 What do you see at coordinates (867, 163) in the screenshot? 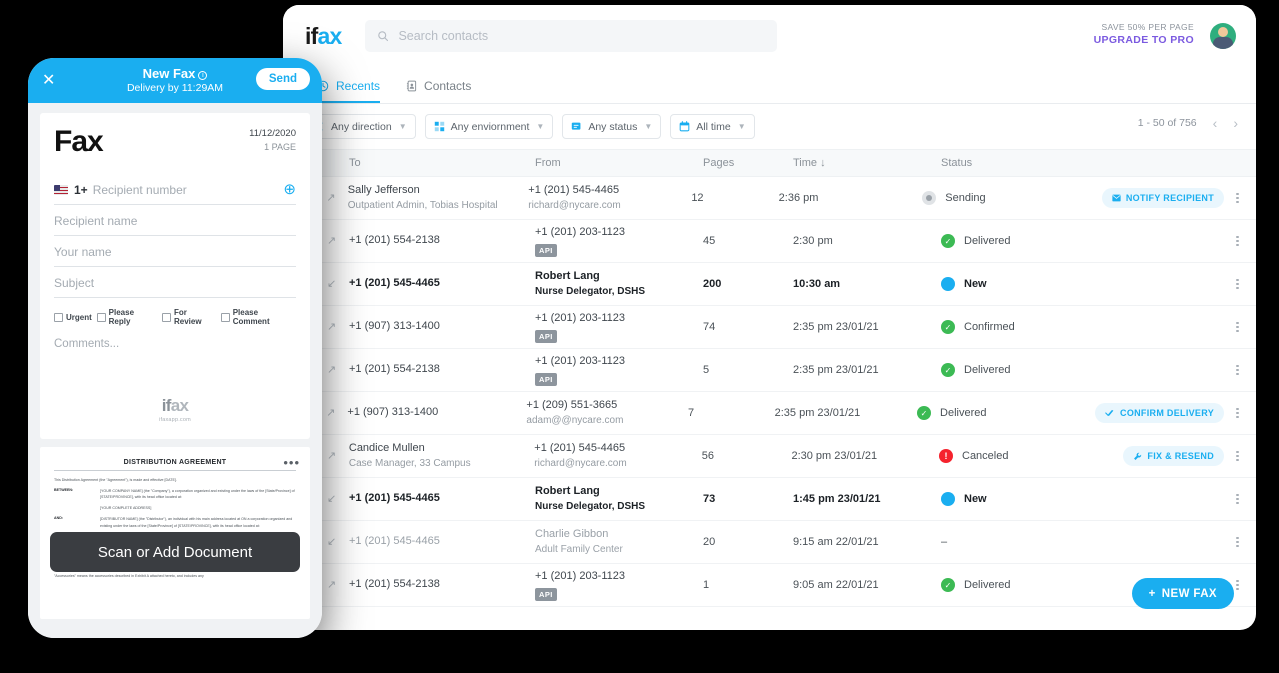
I see `header-time: Time ↓` at bounding box center [867, 163].